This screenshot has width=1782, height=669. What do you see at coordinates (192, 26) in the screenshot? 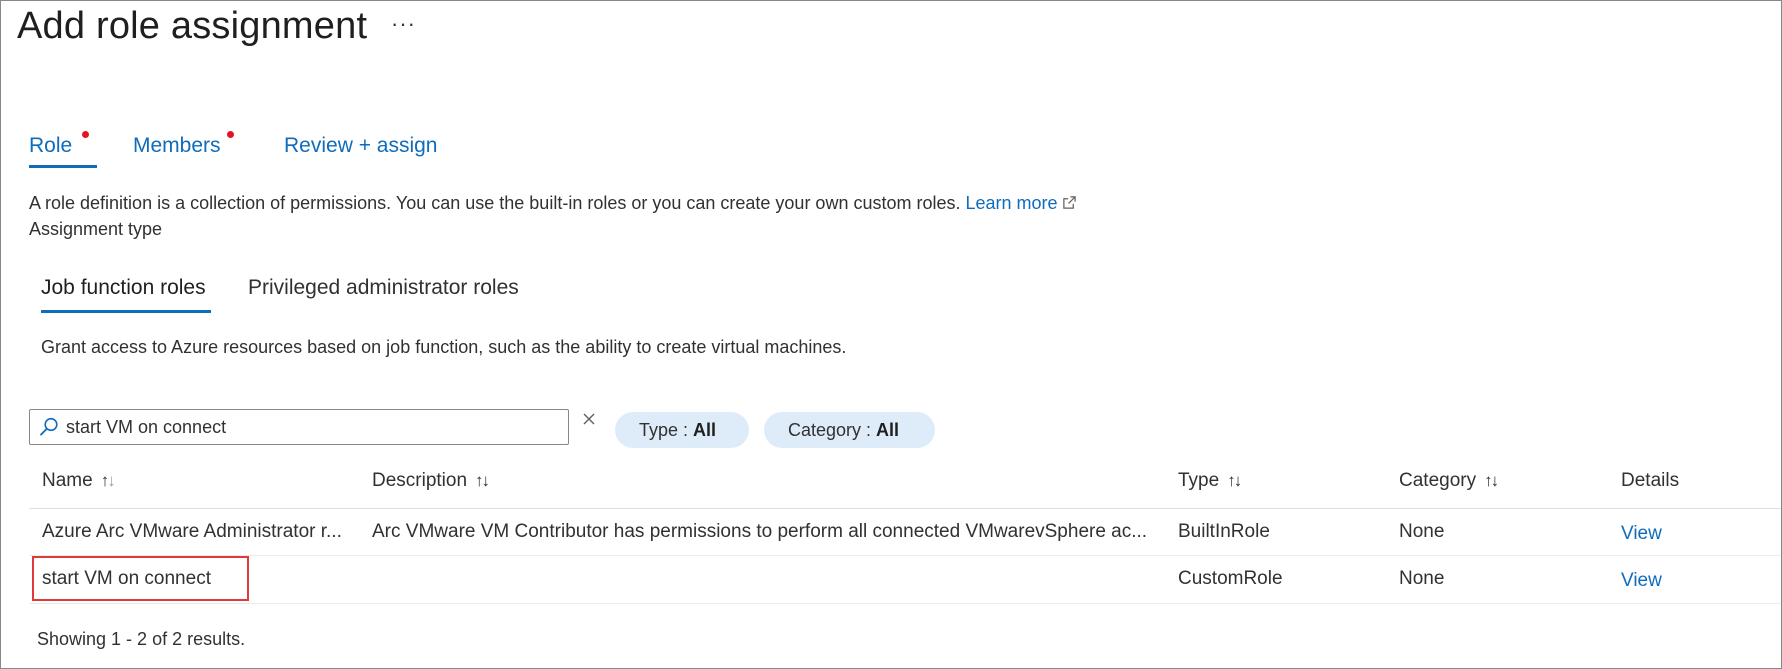
I see `page-title: Add role assignment` at bounding box center [192, 26].